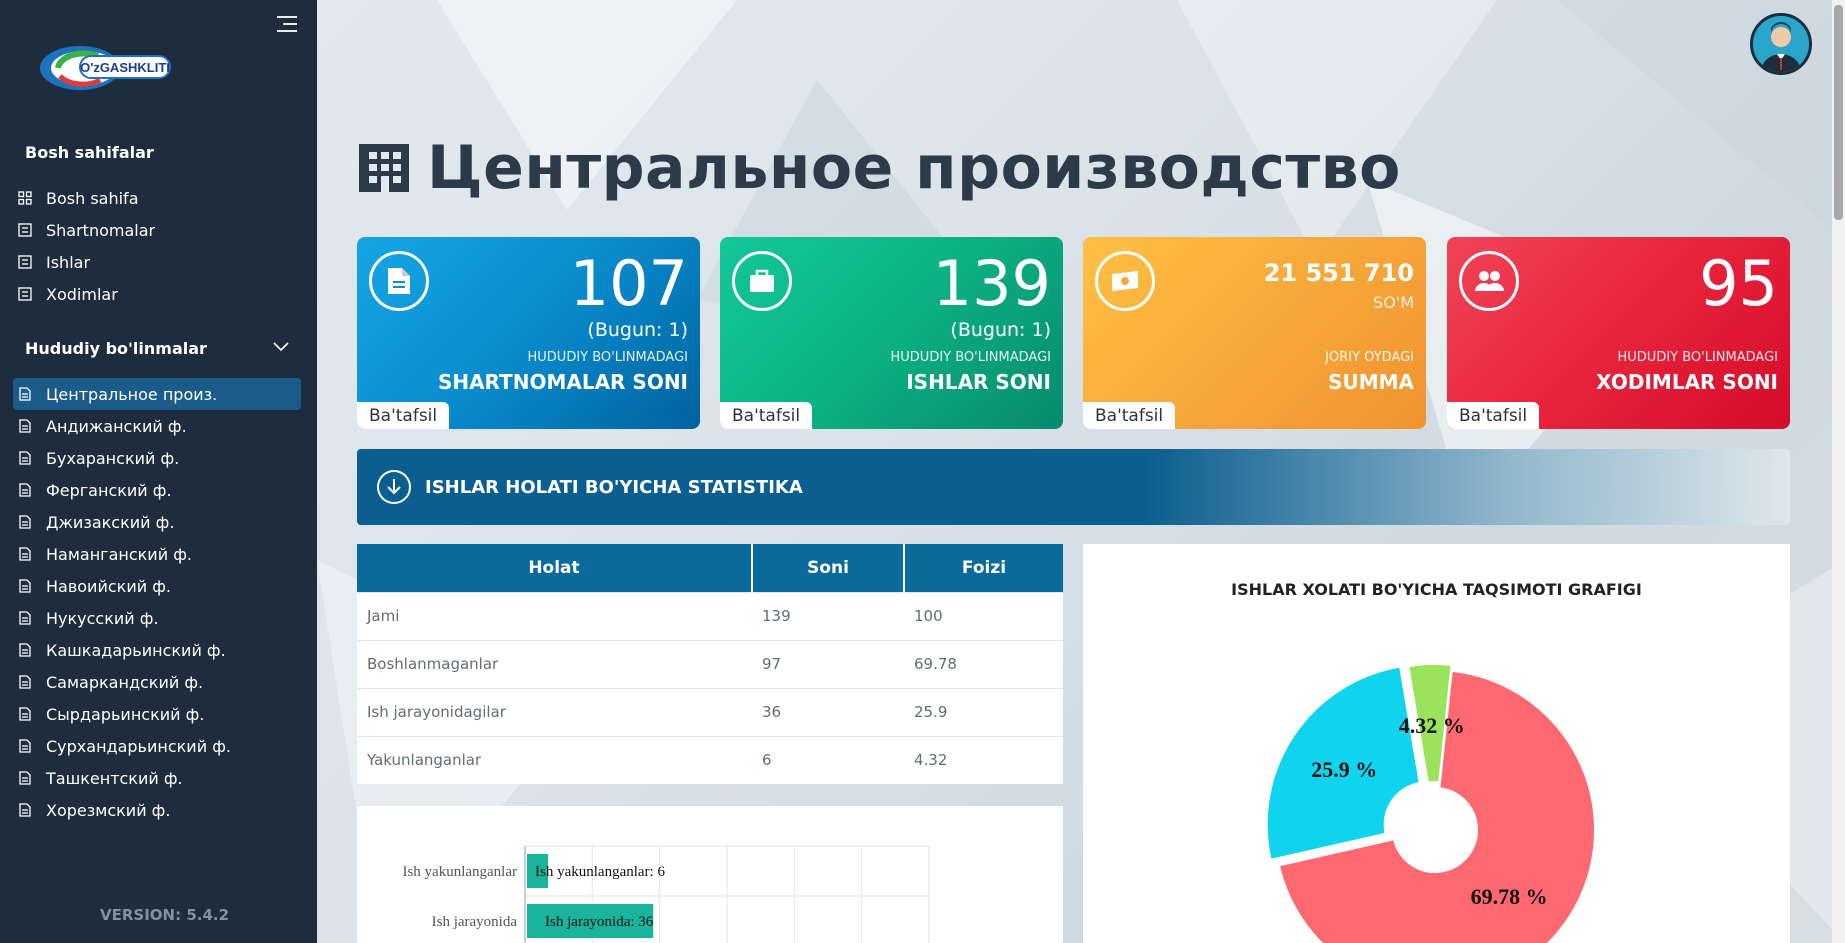 This screenshot has width=1845, height=943. What do you see at coordinates (108, 586) in the screenshot?
I see `sidebar-region-label: Навоийский ф.` at bounding box center [108, 586].